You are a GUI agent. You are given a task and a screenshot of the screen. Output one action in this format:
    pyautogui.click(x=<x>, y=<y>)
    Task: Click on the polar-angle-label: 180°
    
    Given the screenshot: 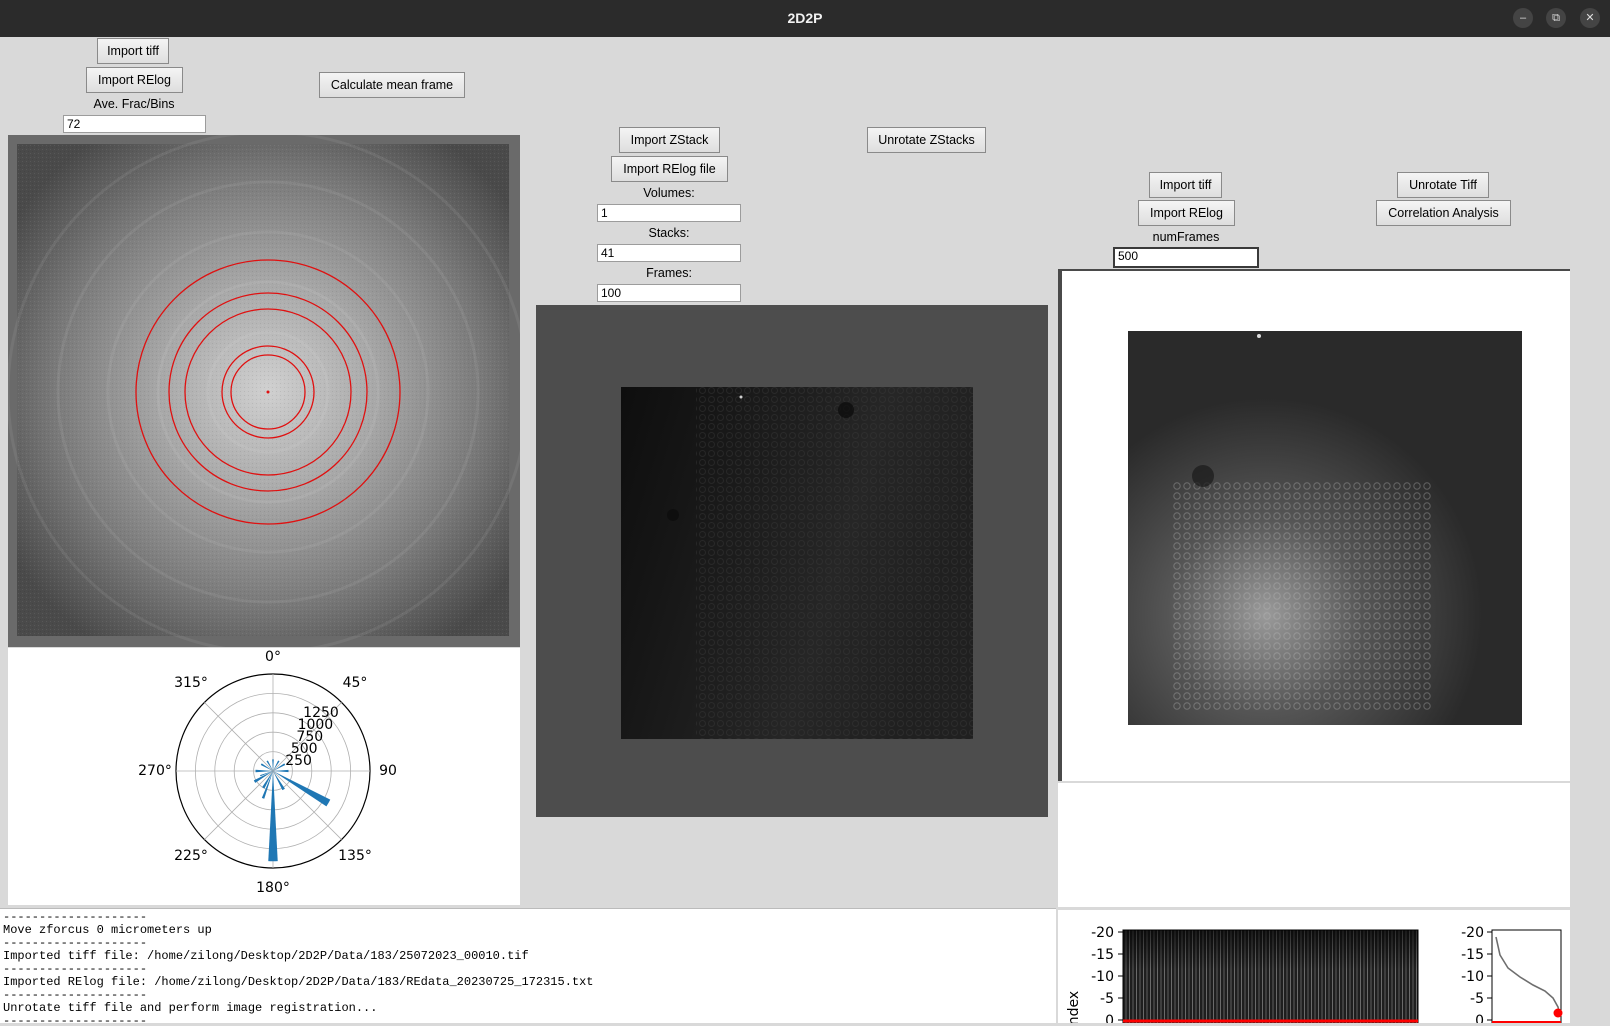 What is the action you would take?
    pyautogui.click(x=273, y=888)
    